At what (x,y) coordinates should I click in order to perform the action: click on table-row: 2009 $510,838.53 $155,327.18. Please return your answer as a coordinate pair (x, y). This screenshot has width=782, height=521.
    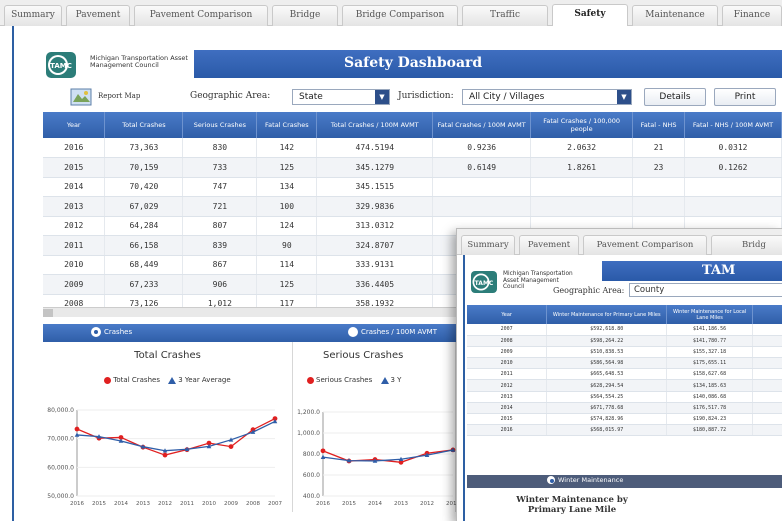
    Looking at the image, I should click on (624, 352).